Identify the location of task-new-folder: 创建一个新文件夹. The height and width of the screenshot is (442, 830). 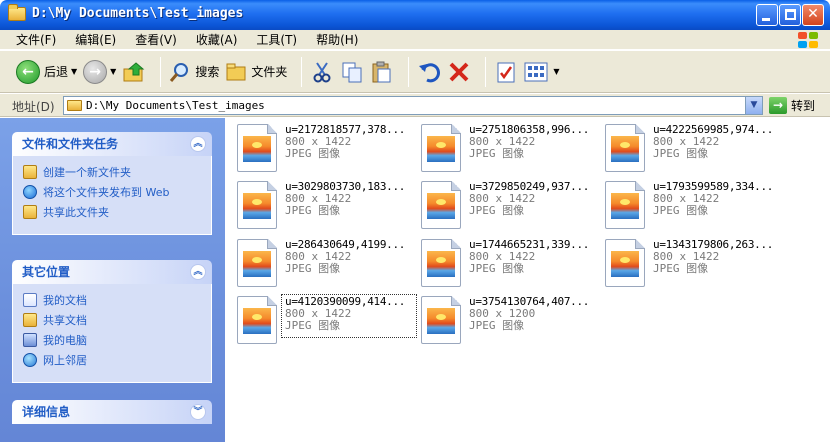
(112, 172).